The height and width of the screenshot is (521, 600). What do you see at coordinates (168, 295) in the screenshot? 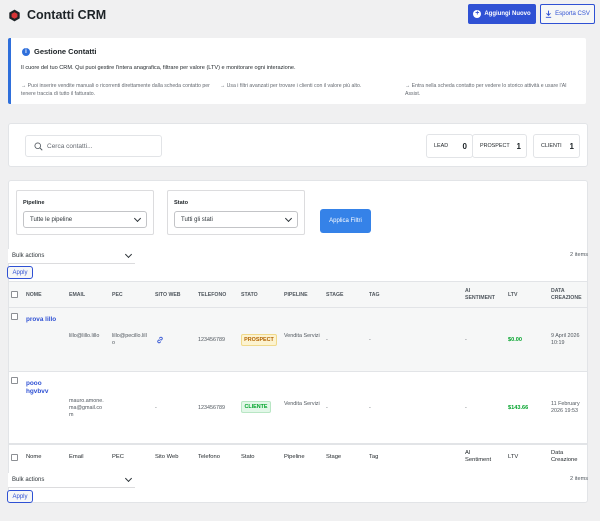
I see `column-header-sito-web: SITO WEB` at bounding box center [168, 295].